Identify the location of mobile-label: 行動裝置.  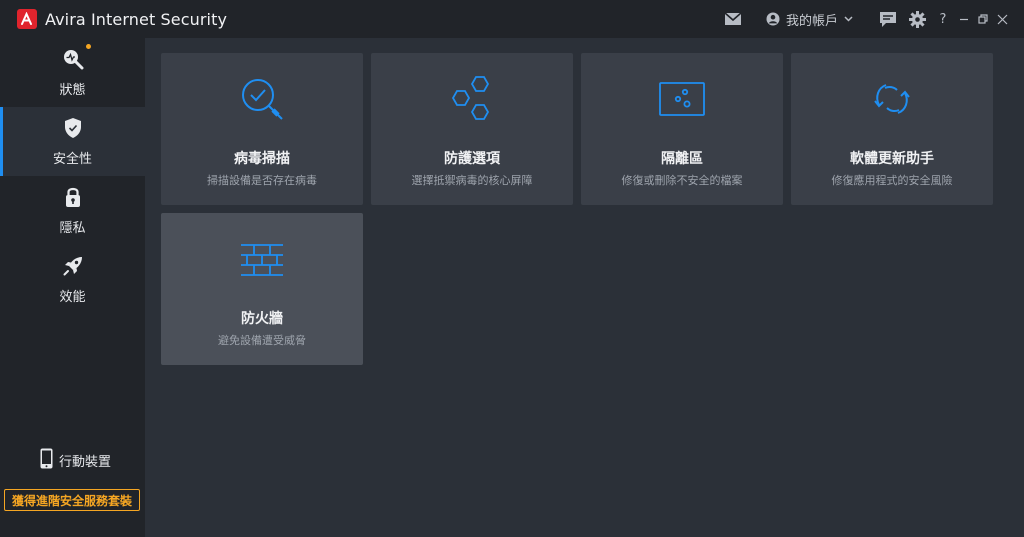
(85, 462).